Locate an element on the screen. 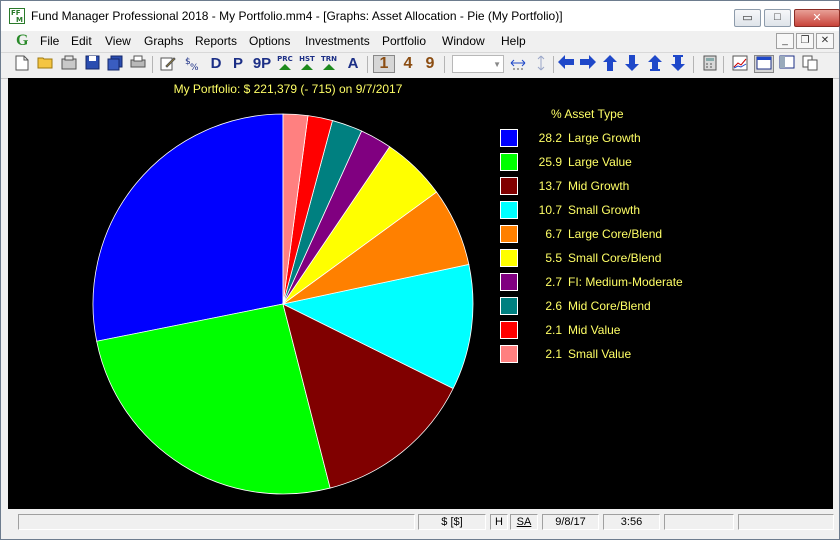  app-icon: FF M is located at coordinates (17, 16).